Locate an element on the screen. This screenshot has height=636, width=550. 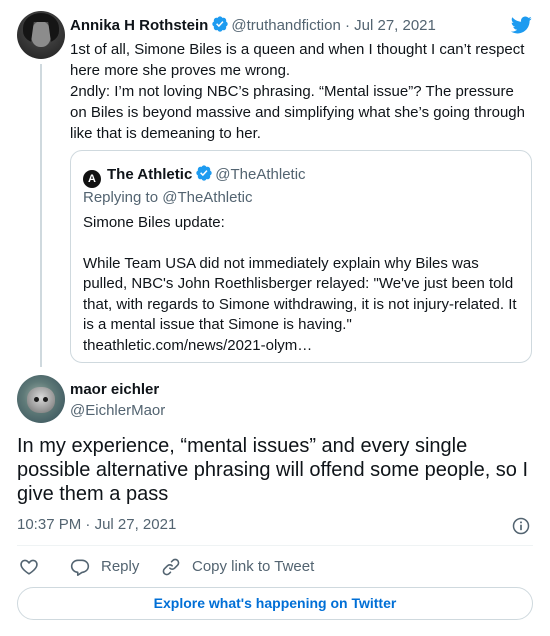
quoted-author-name: The Athletic is located at coordinates (149, 174).